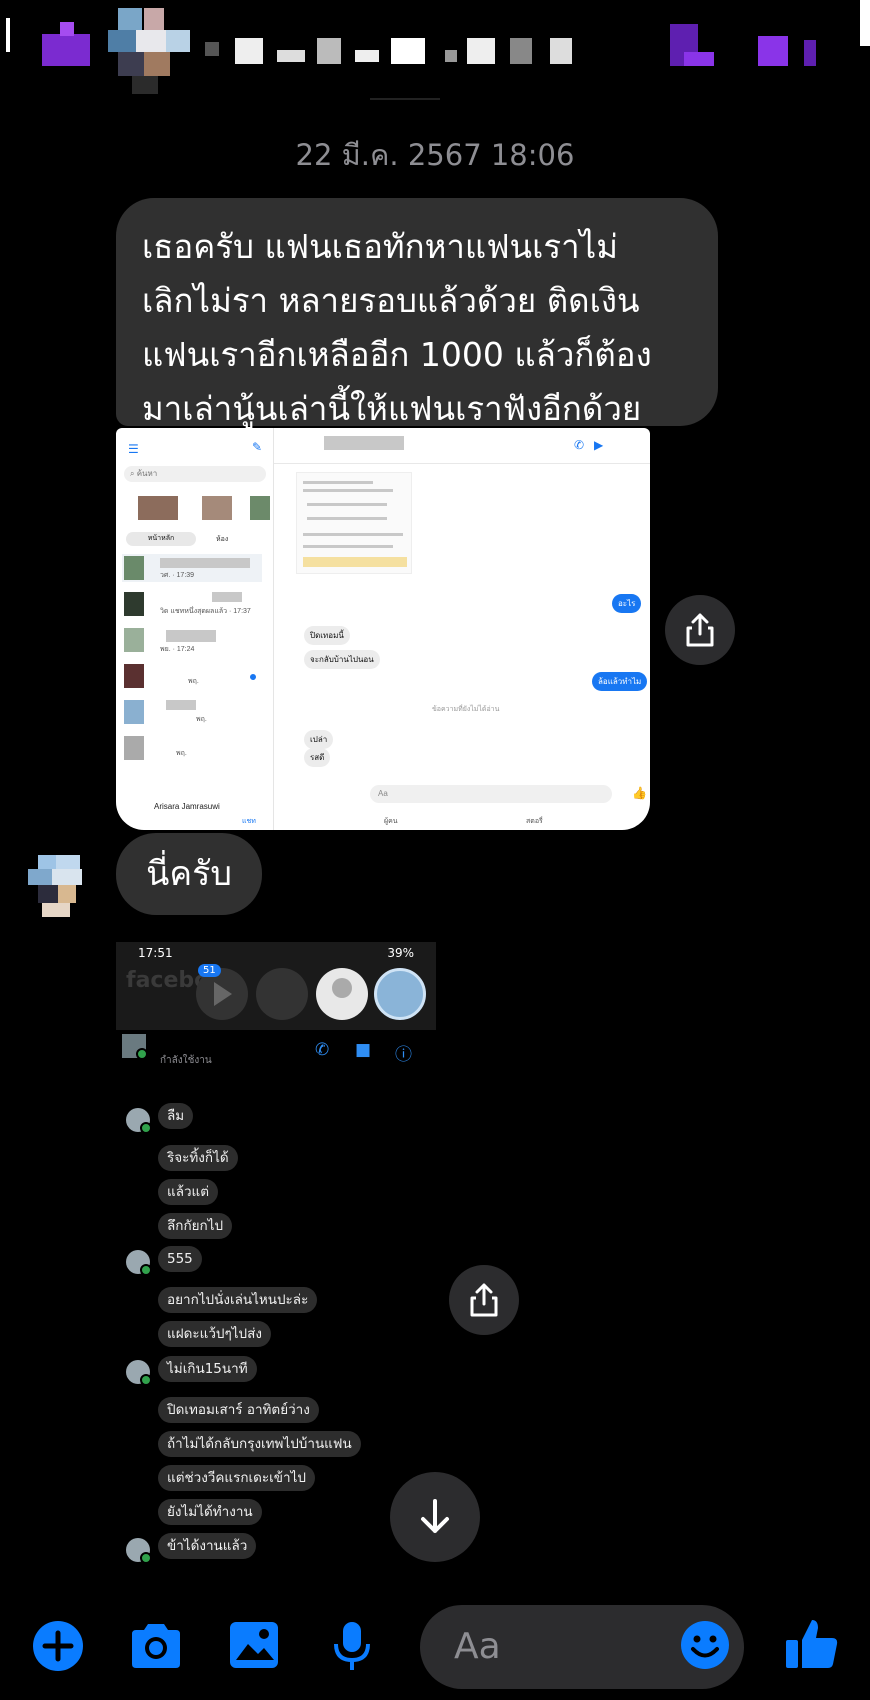  Describe the element at coordinates (214, 1334) in the screenshot. I see `chat-message: แฝดะแว้ปๆไปส่ง` at that location.